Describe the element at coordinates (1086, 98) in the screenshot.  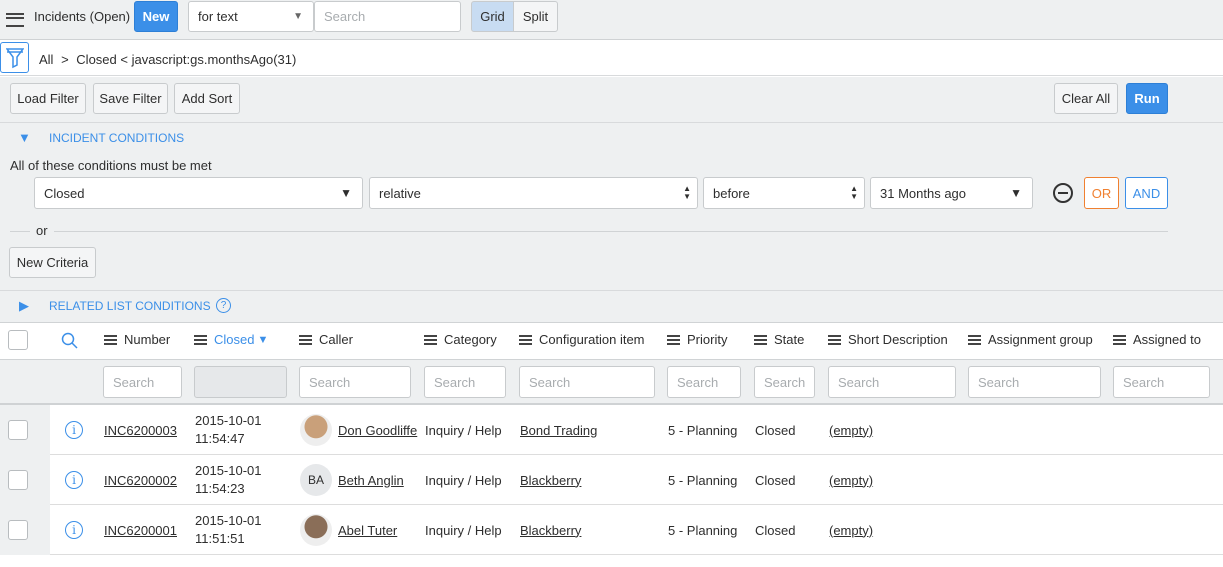
I see `clear-all-button: Clear All` at that location.